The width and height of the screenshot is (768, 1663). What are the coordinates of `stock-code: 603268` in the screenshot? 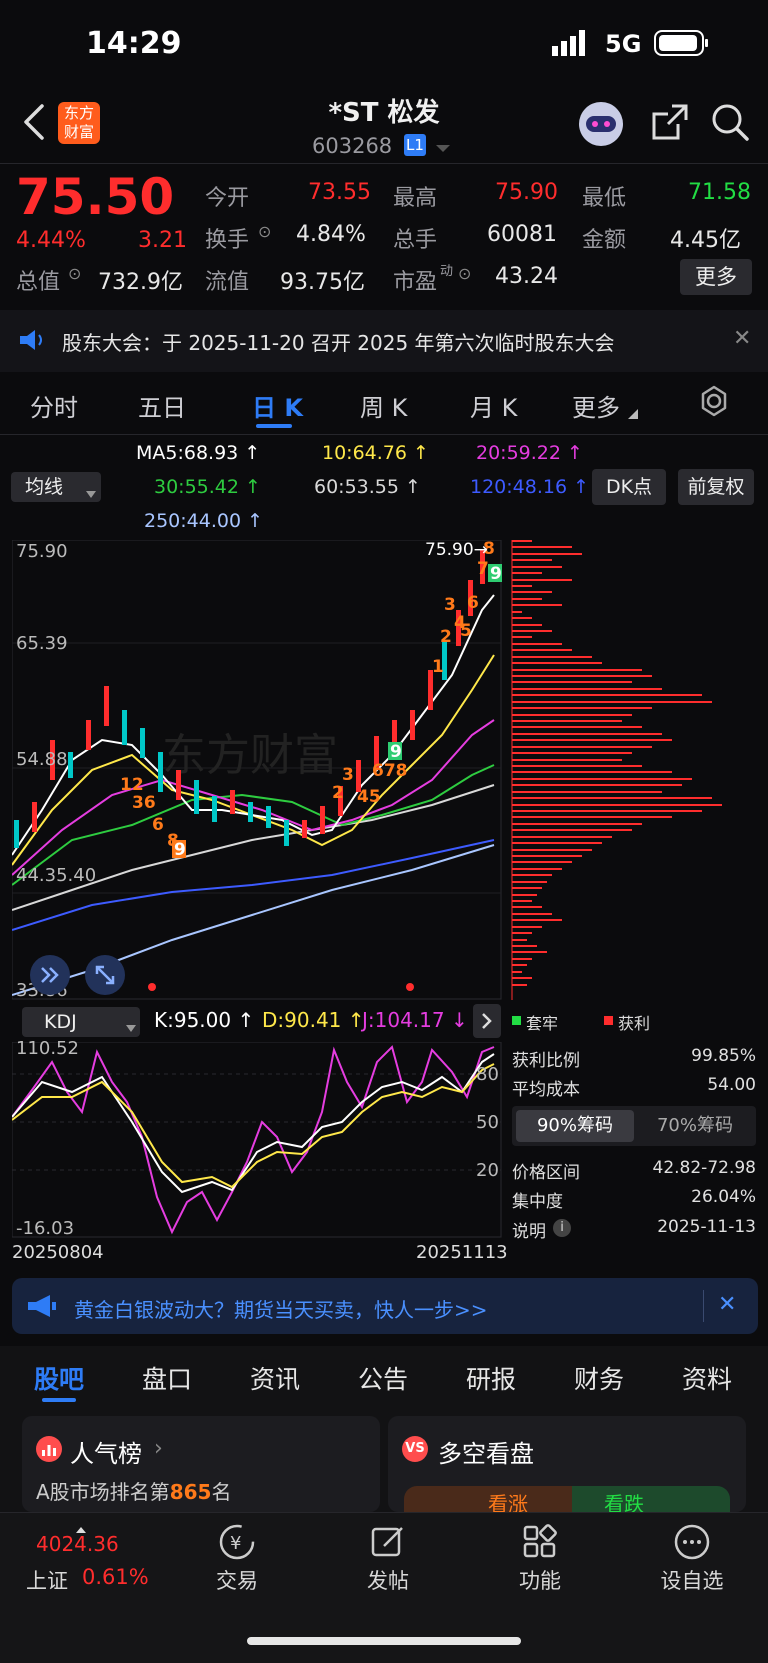 It's located at (352, 146).